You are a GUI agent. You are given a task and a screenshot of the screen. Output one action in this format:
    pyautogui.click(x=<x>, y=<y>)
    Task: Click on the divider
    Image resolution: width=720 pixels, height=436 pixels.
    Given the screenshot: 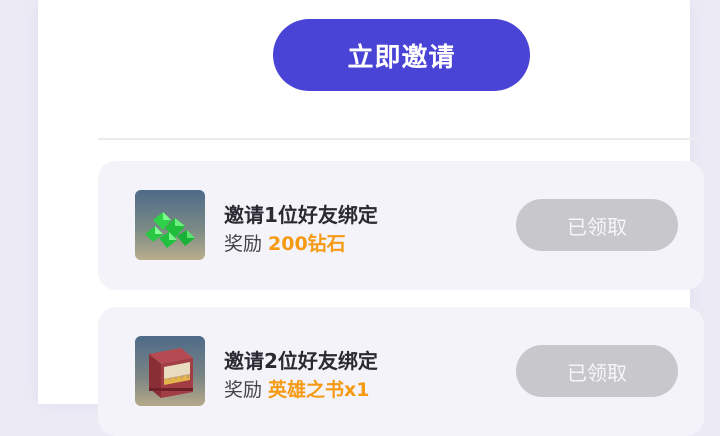 What is the action you would take?
    pyautogui.click(x=401, y=139)
    